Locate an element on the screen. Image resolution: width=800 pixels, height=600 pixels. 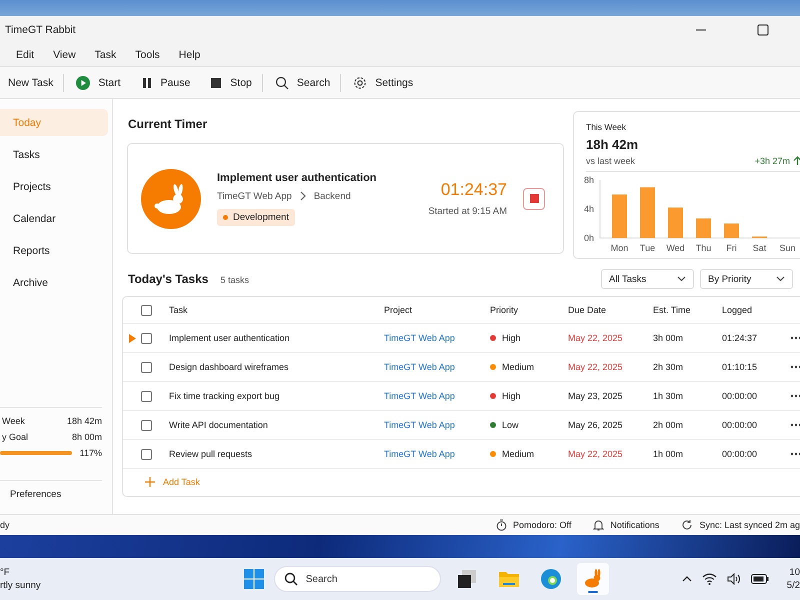
preferences-item: Preferences is located at coordinates (51, 490).